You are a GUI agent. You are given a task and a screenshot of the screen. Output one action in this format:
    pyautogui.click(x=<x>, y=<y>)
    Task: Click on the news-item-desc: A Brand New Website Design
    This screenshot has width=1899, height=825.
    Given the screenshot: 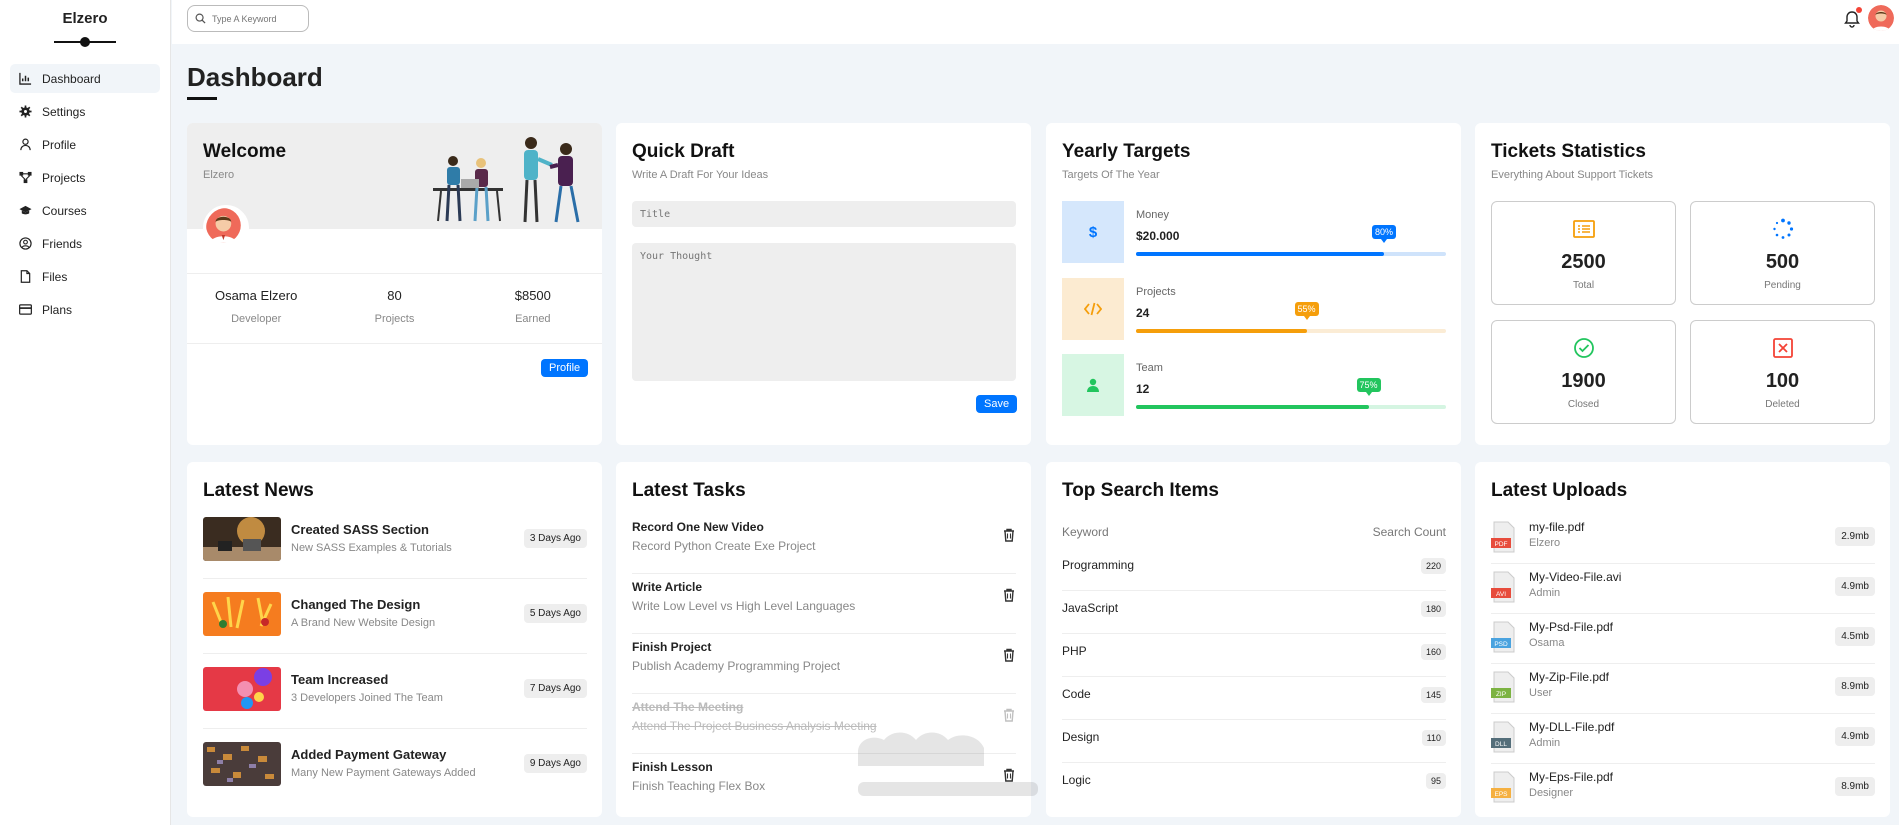 What is the action you would take?
    pyautogui.click(x=363, y=623)
    